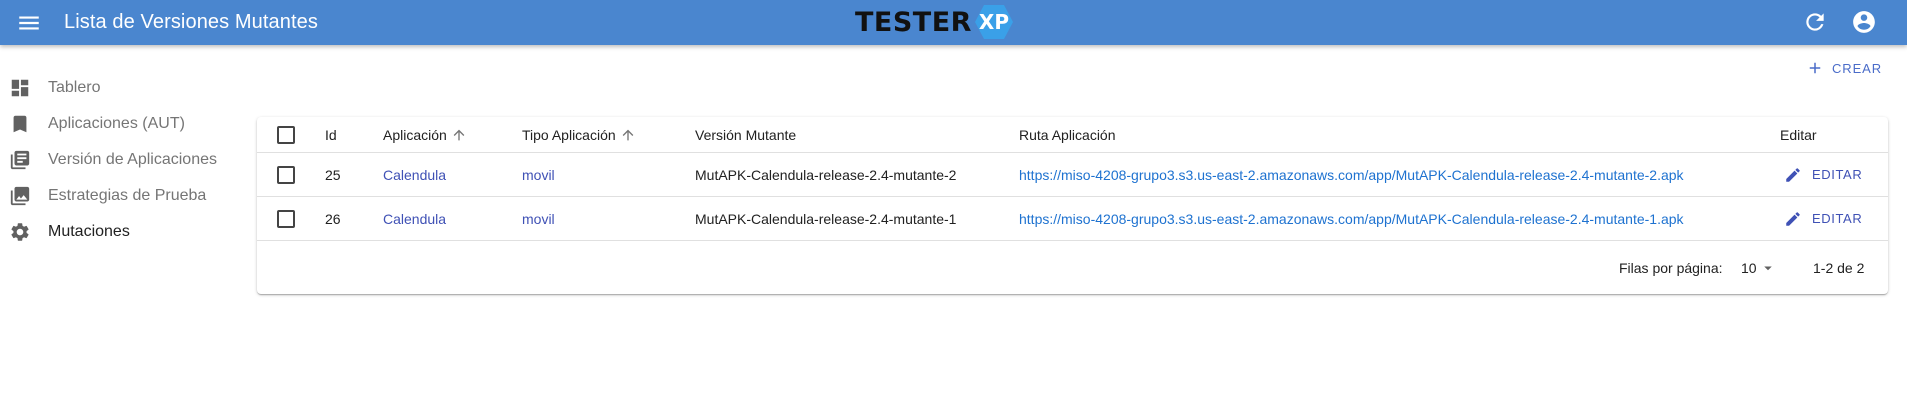 The width and height of the screenshot is (1907, 404). Describe the element at coordinates (20, 124) in the screenshot. I see `bookmark-icon` at that location.